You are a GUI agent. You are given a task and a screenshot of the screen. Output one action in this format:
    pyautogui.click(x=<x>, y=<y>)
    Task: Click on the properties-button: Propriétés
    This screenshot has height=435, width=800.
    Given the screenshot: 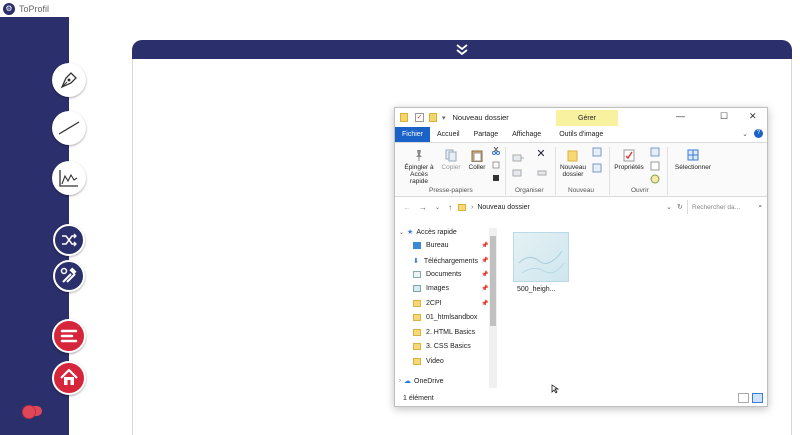 What is the action you would take?
    pyautogui.click(x=629, y=160)
    